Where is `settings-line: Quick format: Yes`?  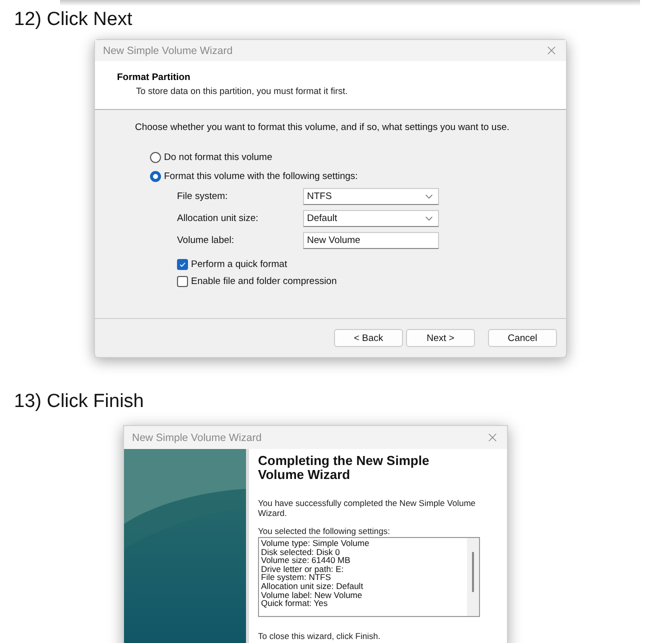 settings-line: Quick format: Yes is located at coordinates (294, 603).